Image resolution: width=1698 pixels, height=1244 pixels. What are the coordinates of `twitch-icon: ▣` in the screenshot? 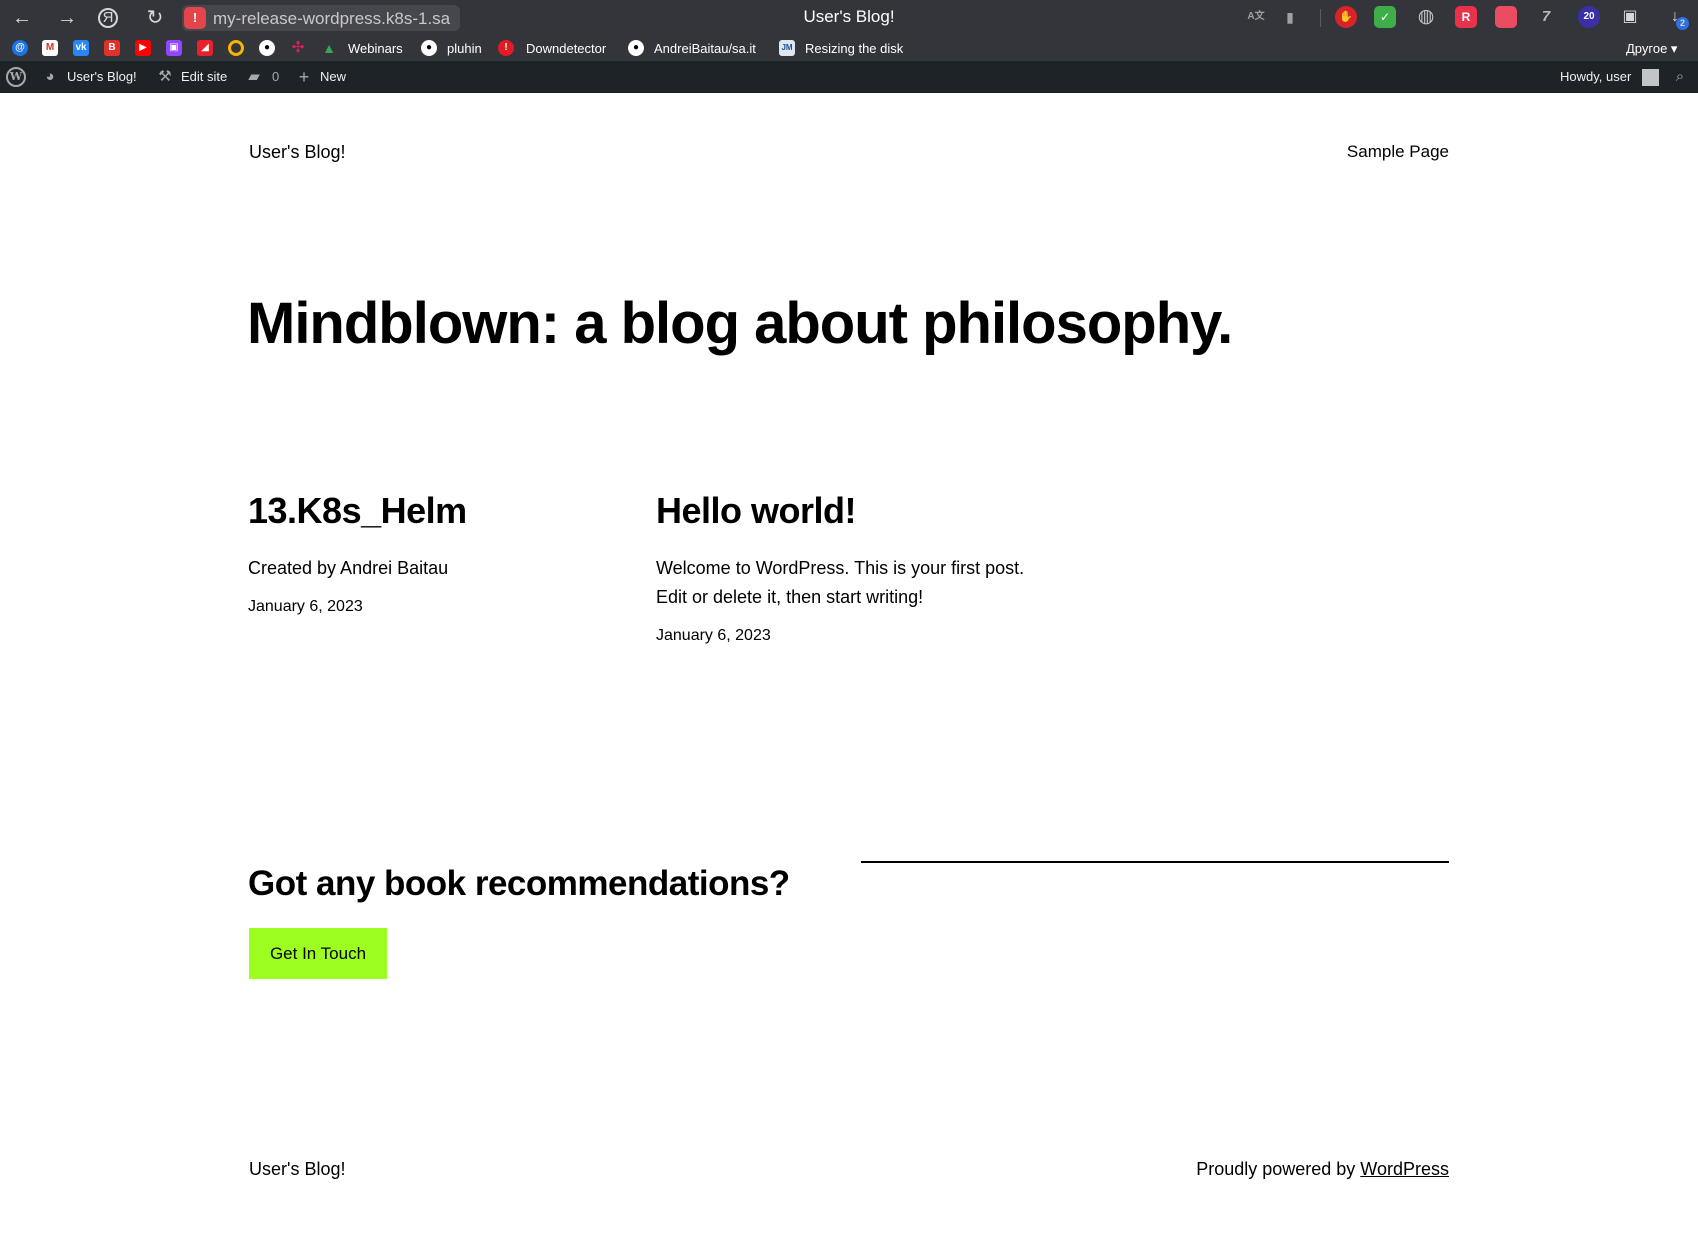 It's located at (174, 48).